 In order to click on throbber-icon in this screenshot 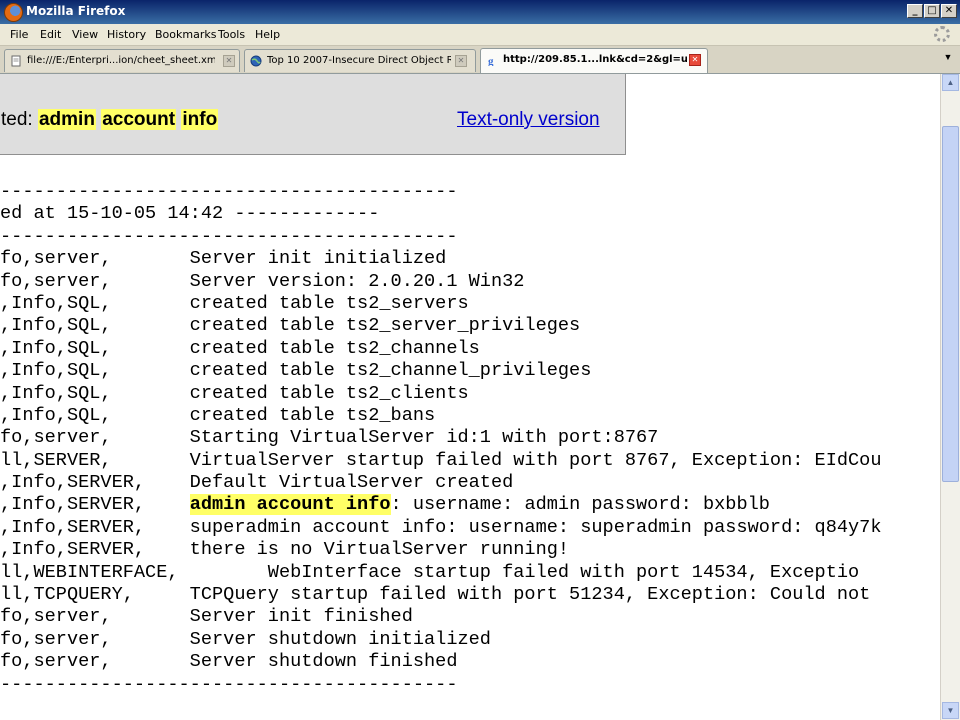, I will do `click(942, 34)`.